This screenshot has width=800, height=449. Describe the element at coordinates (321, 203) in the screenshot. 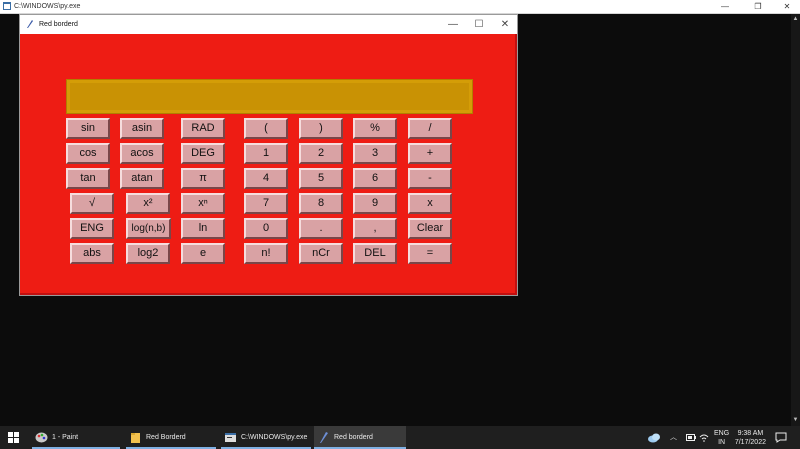

I see `digit-8-button: 8` at that location.